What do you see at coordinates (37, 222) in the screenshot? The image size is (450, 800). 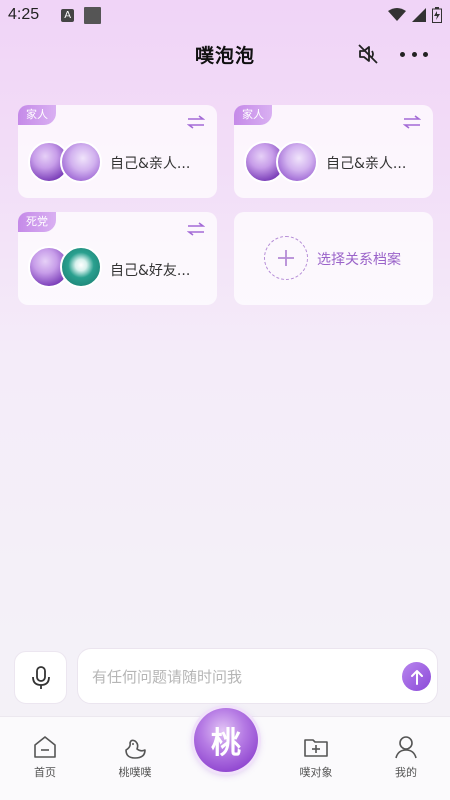 I see `relationship-tag: 死党` at bounding box center [37, 222].